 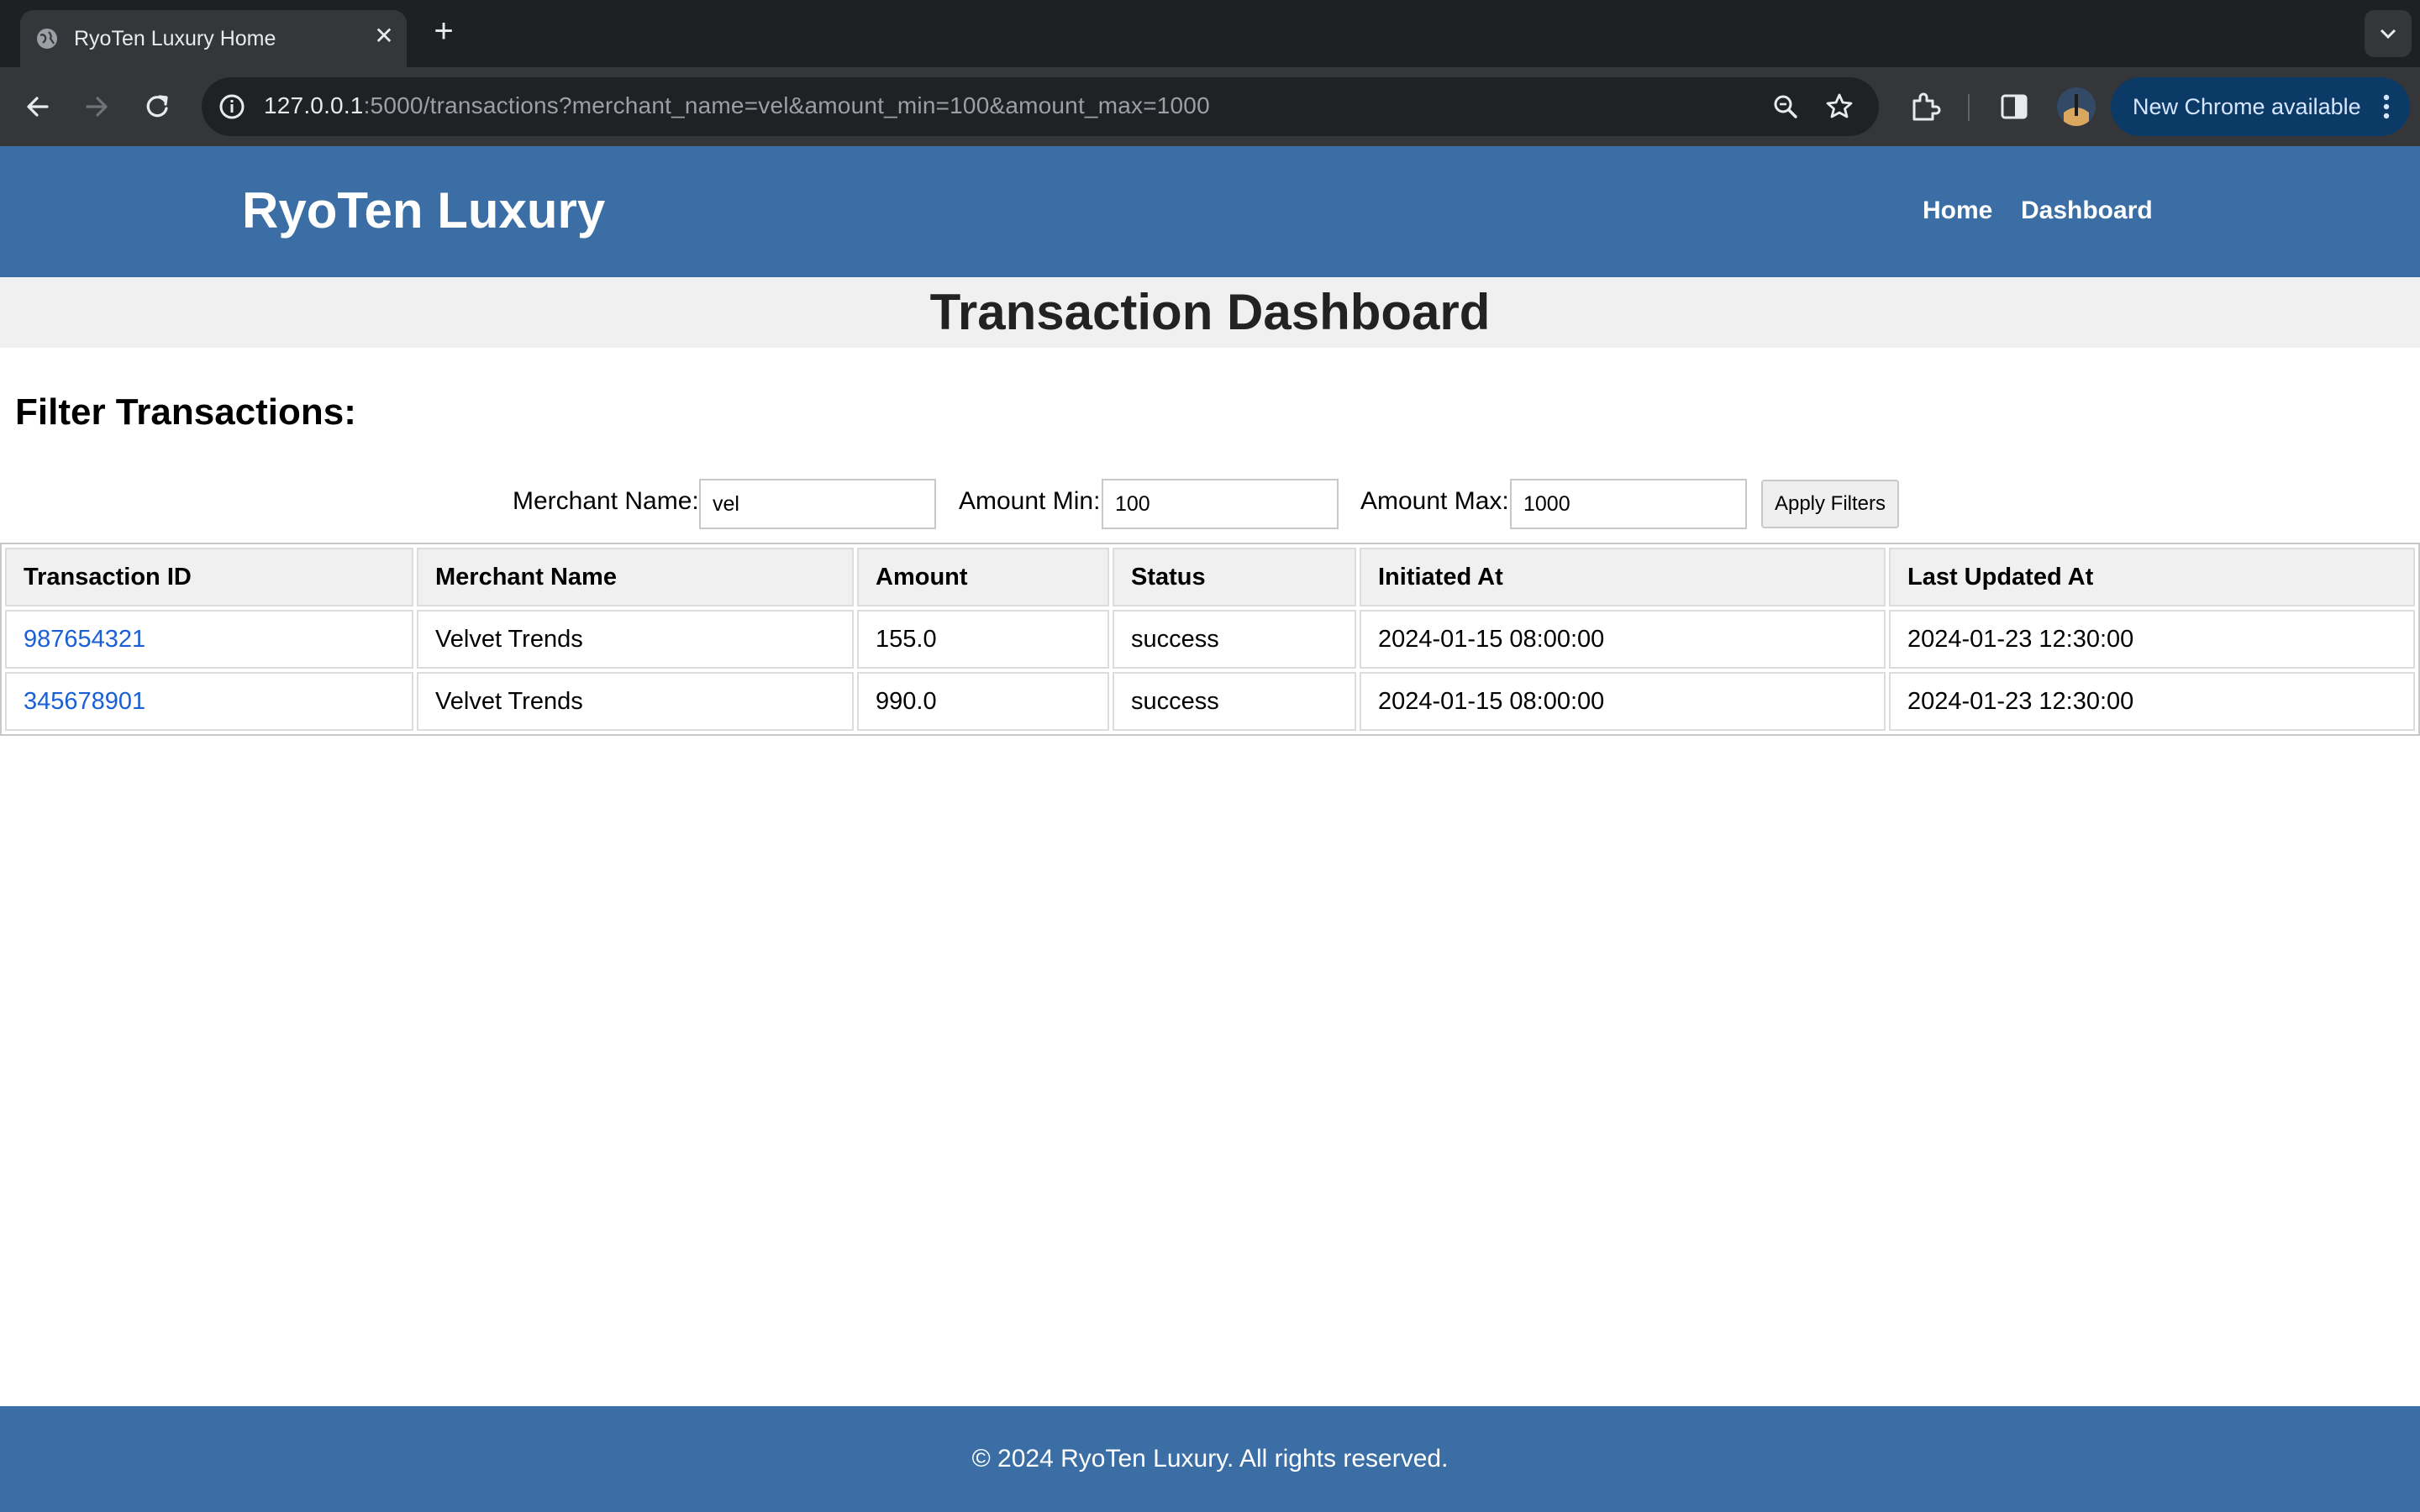 I want to click on profile-avatar, so click(x=2076, y=106).